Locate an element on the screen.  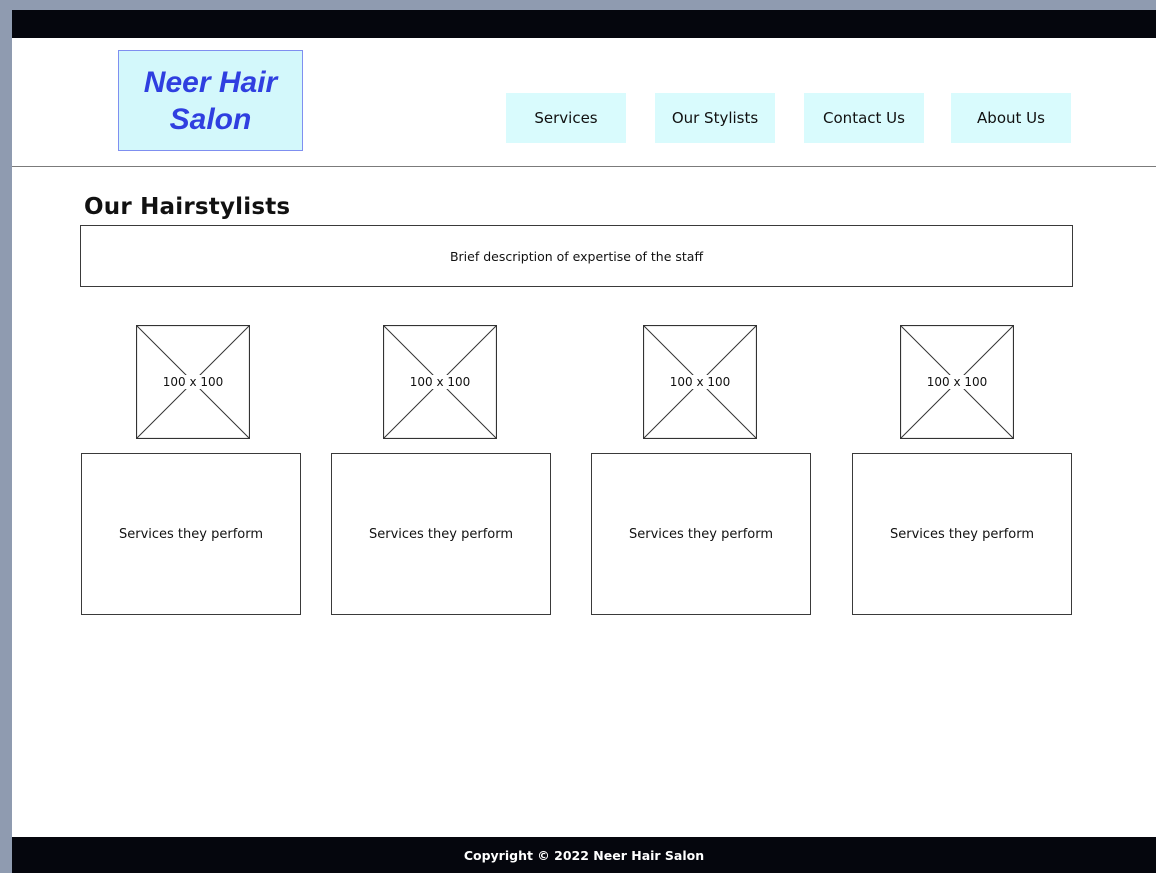
logo: Neer Hair Salon is located at coordinates (210, 100).